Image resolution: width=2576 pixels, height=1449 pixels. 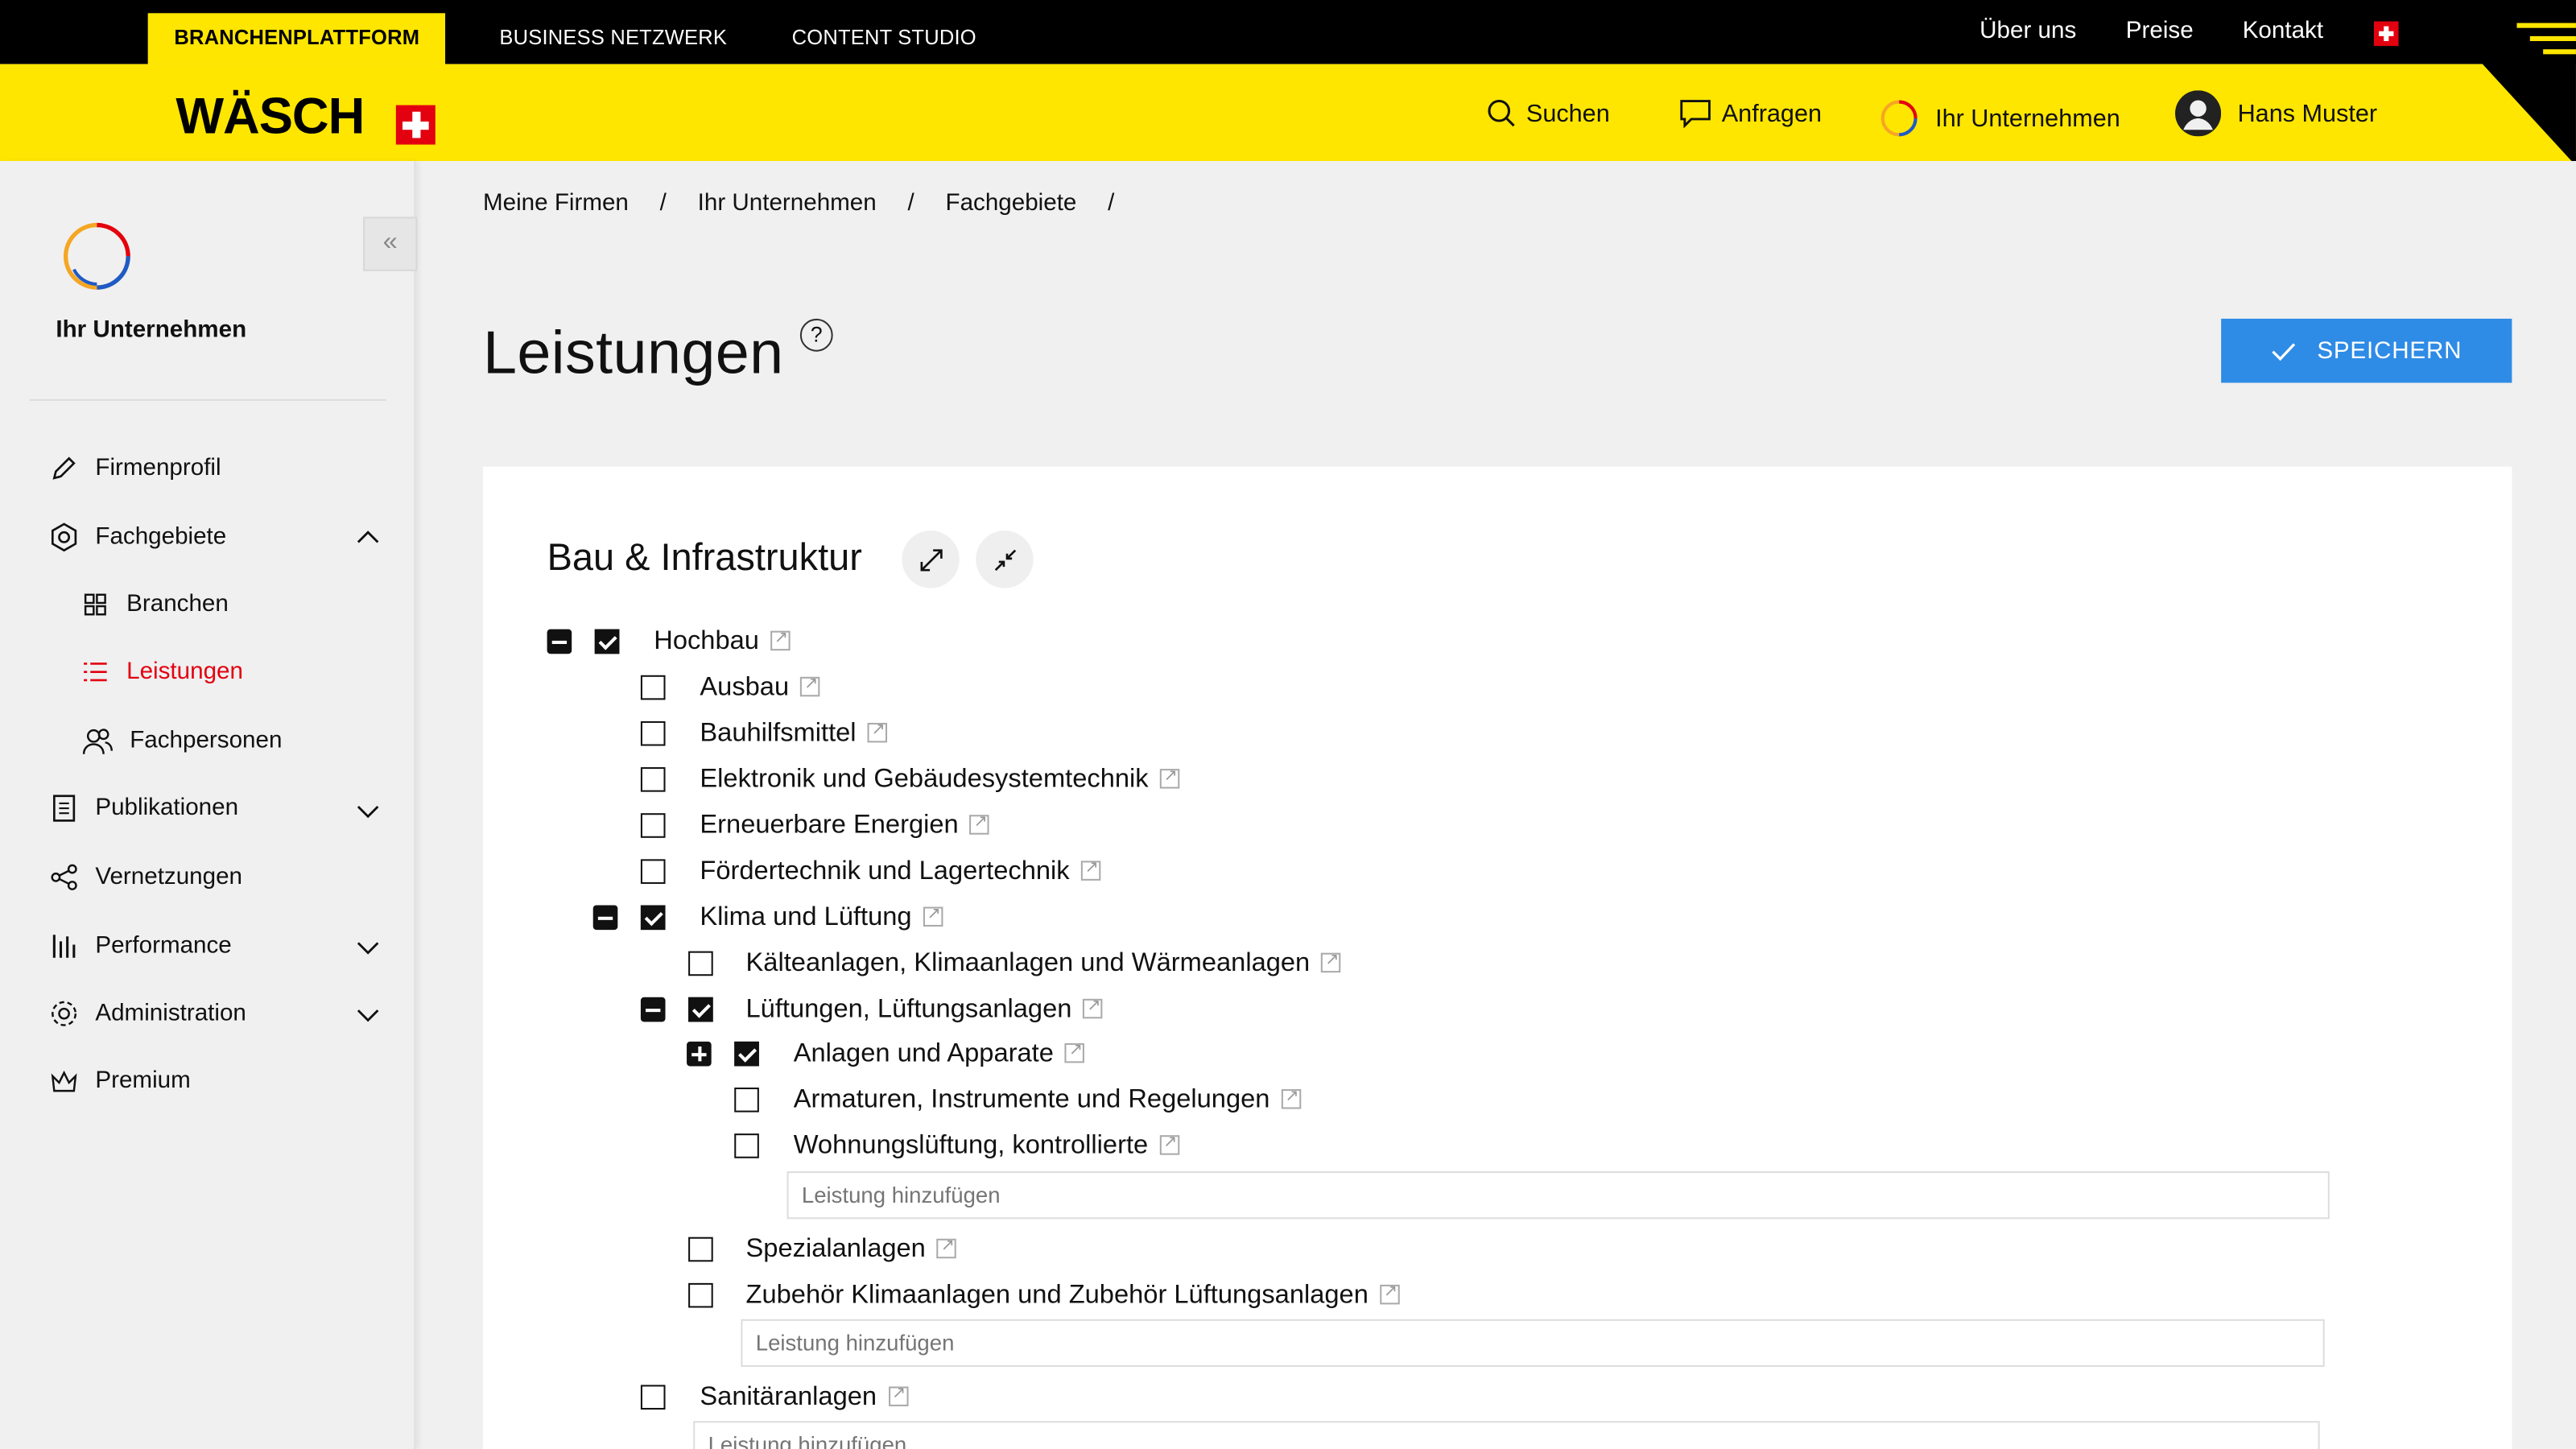 I want to click on sidebar-item-label: Firmenprofil, so click(x=158, y=468).